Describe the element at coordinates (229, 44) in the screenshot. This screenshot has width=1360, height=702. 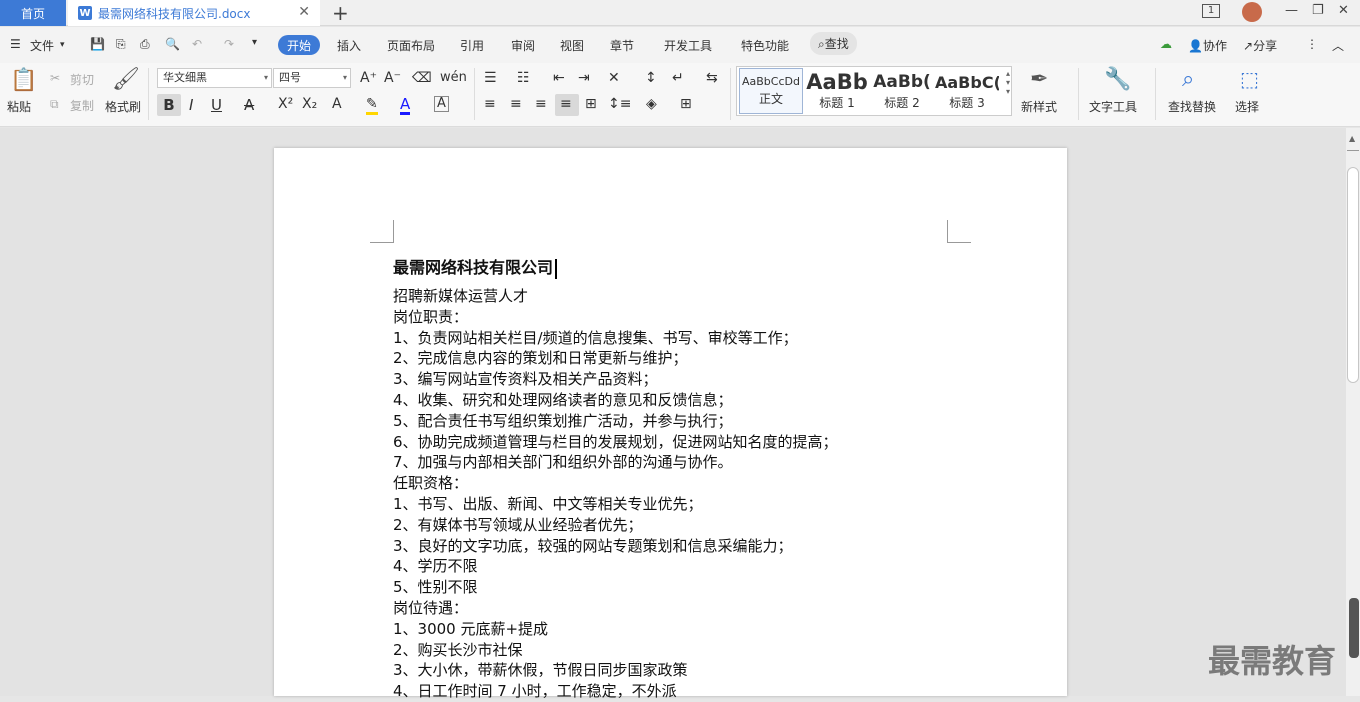
I see `redo-icon: ↷` at that location.